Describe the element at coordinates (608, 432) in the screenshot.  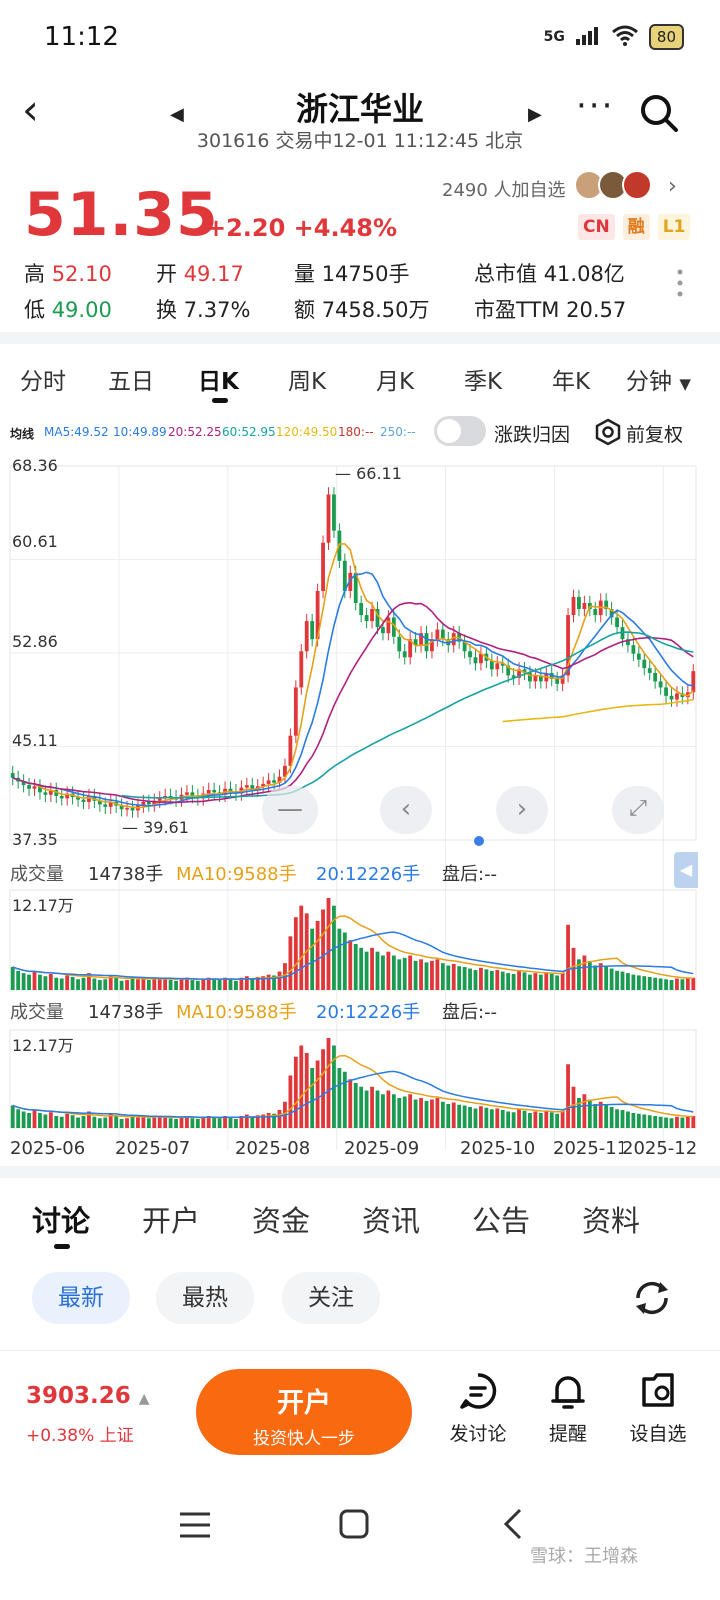
I see `adjust-settings-icon` at that location.